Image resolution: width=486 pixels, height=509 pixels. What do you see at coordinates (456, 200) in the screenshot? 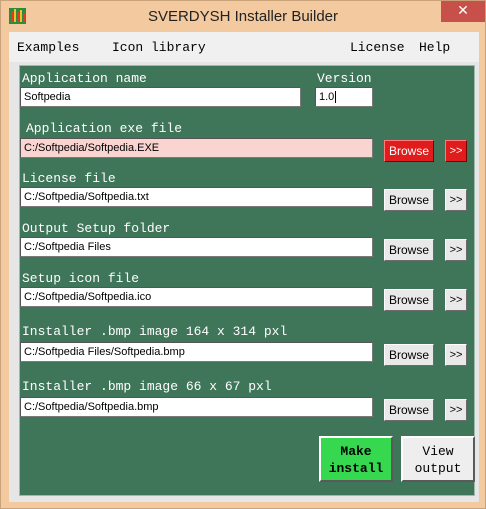
I see `license-more-button: >>` at bounding box center [456, 200].